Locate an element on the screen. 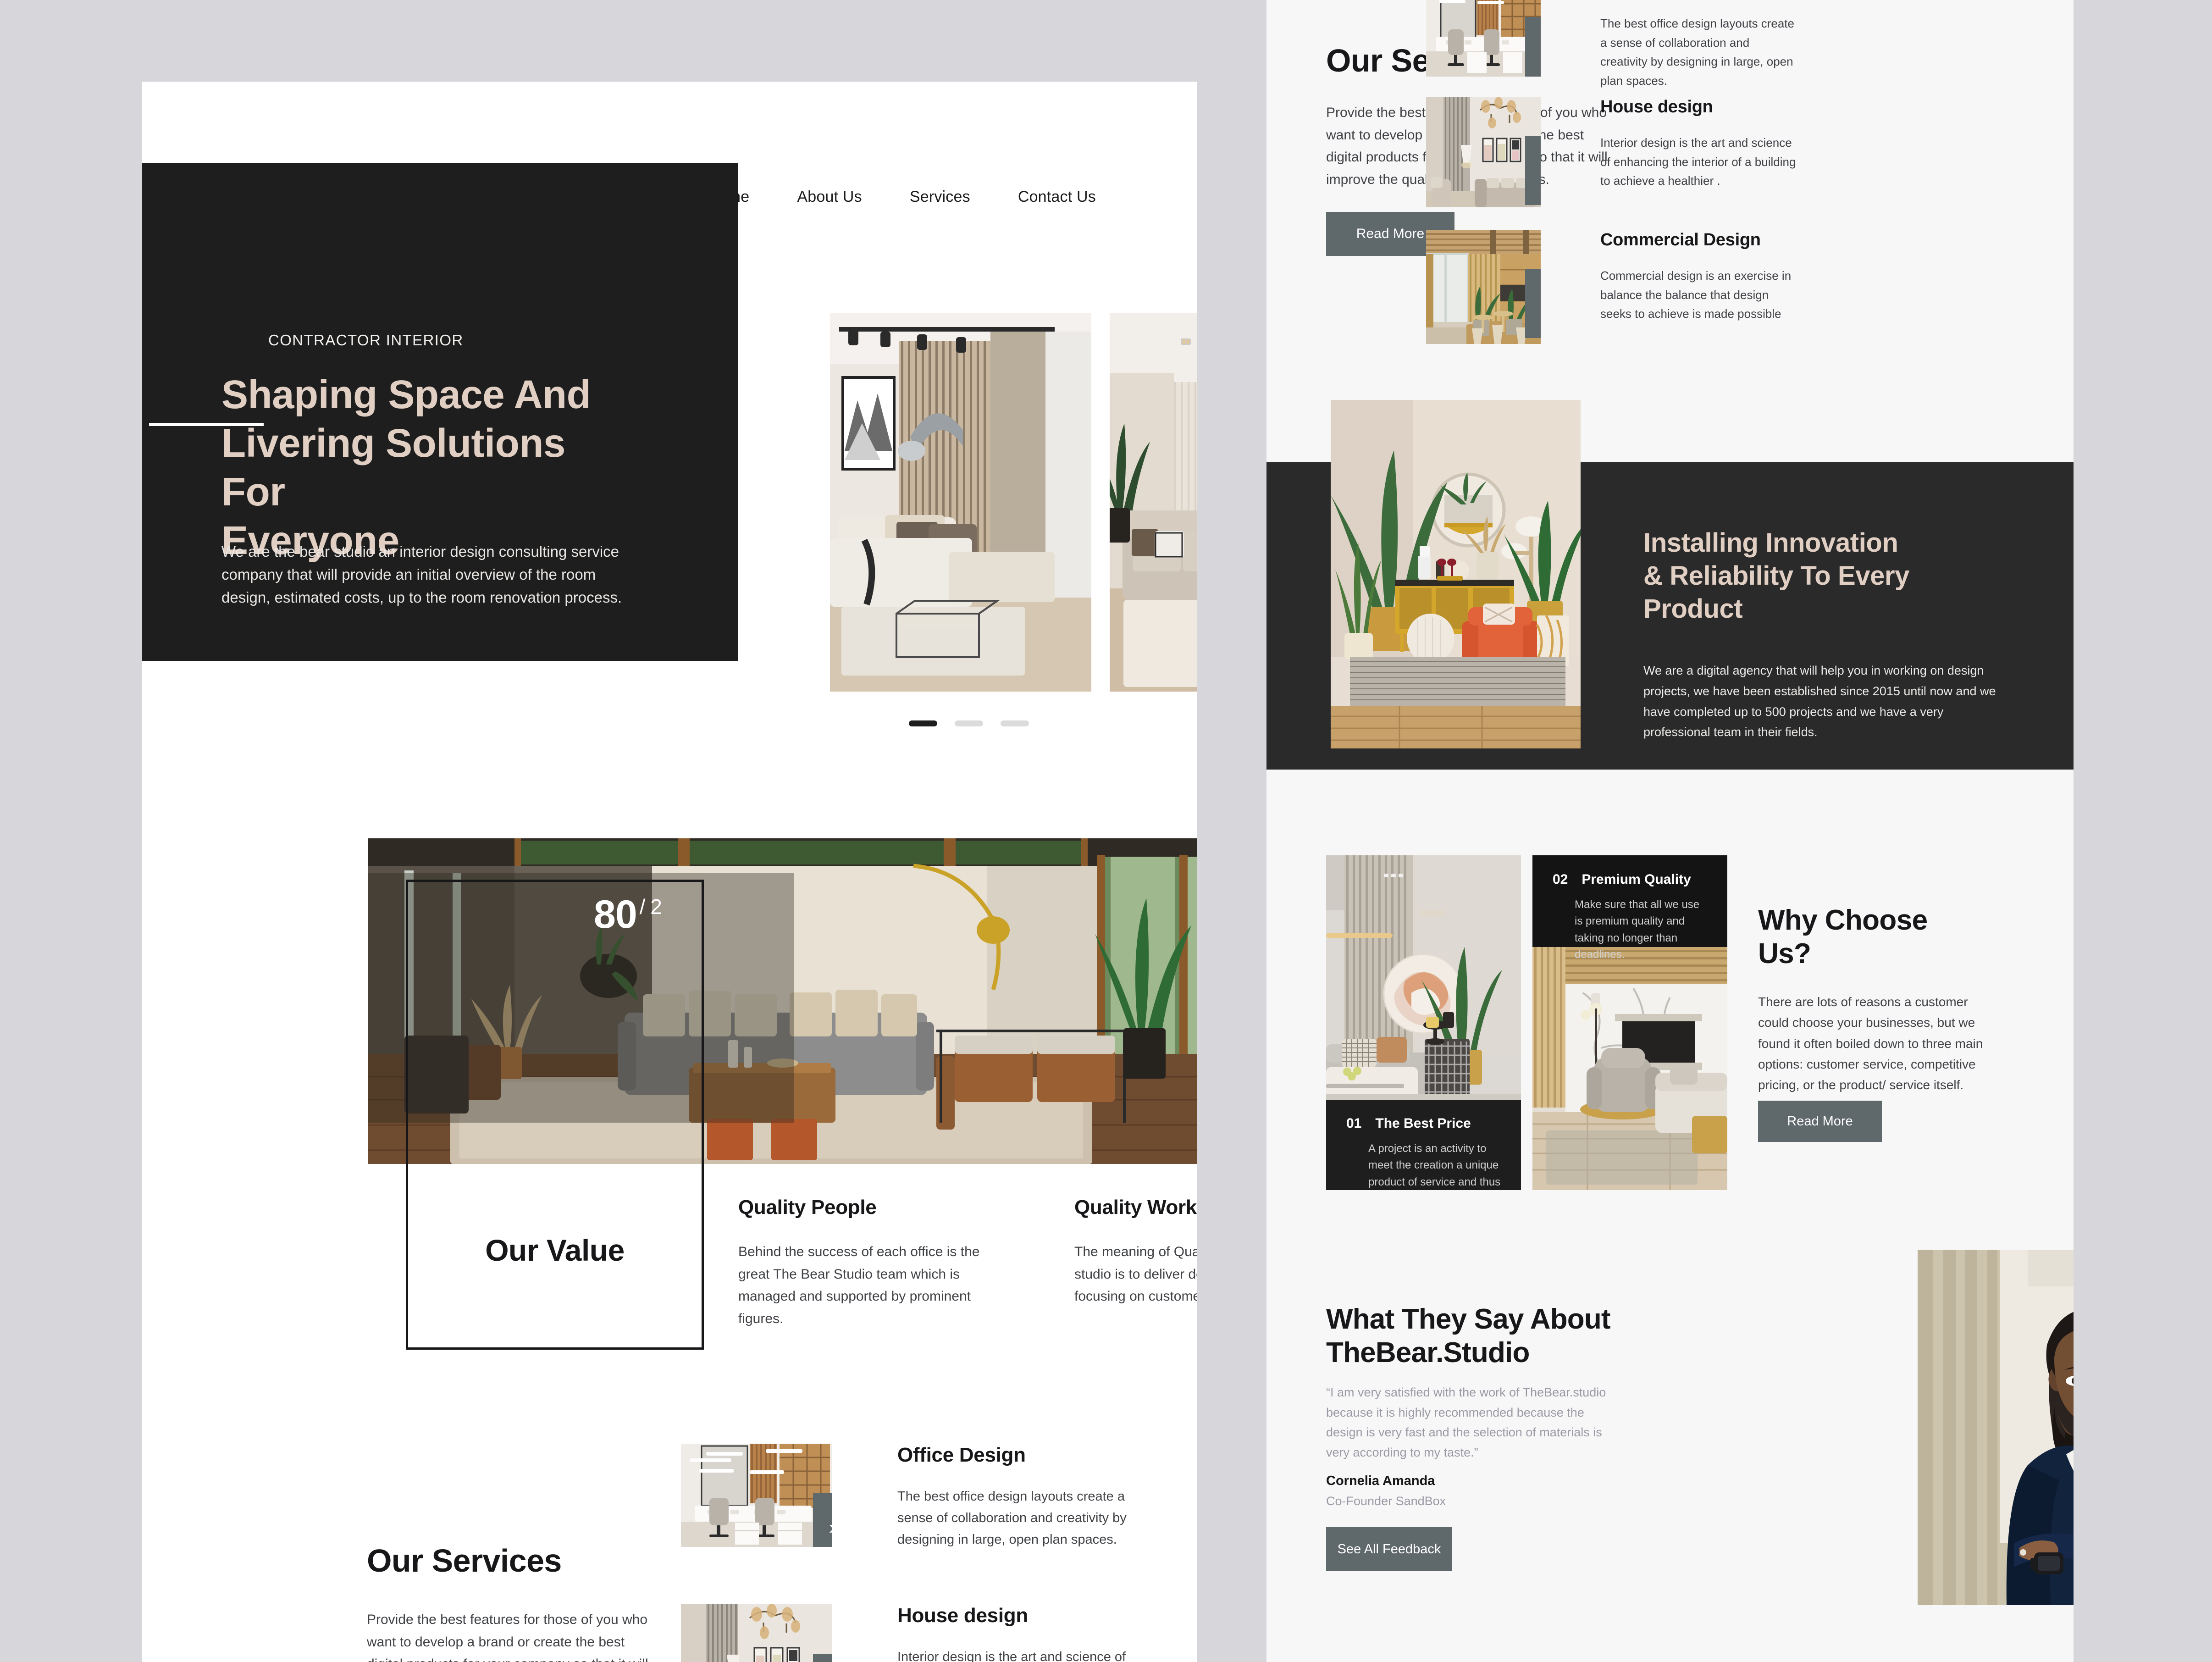 The image size is (2212, 1662). see-all-feedback-button: See All Feedback is located at coordinates (1389, 1549).